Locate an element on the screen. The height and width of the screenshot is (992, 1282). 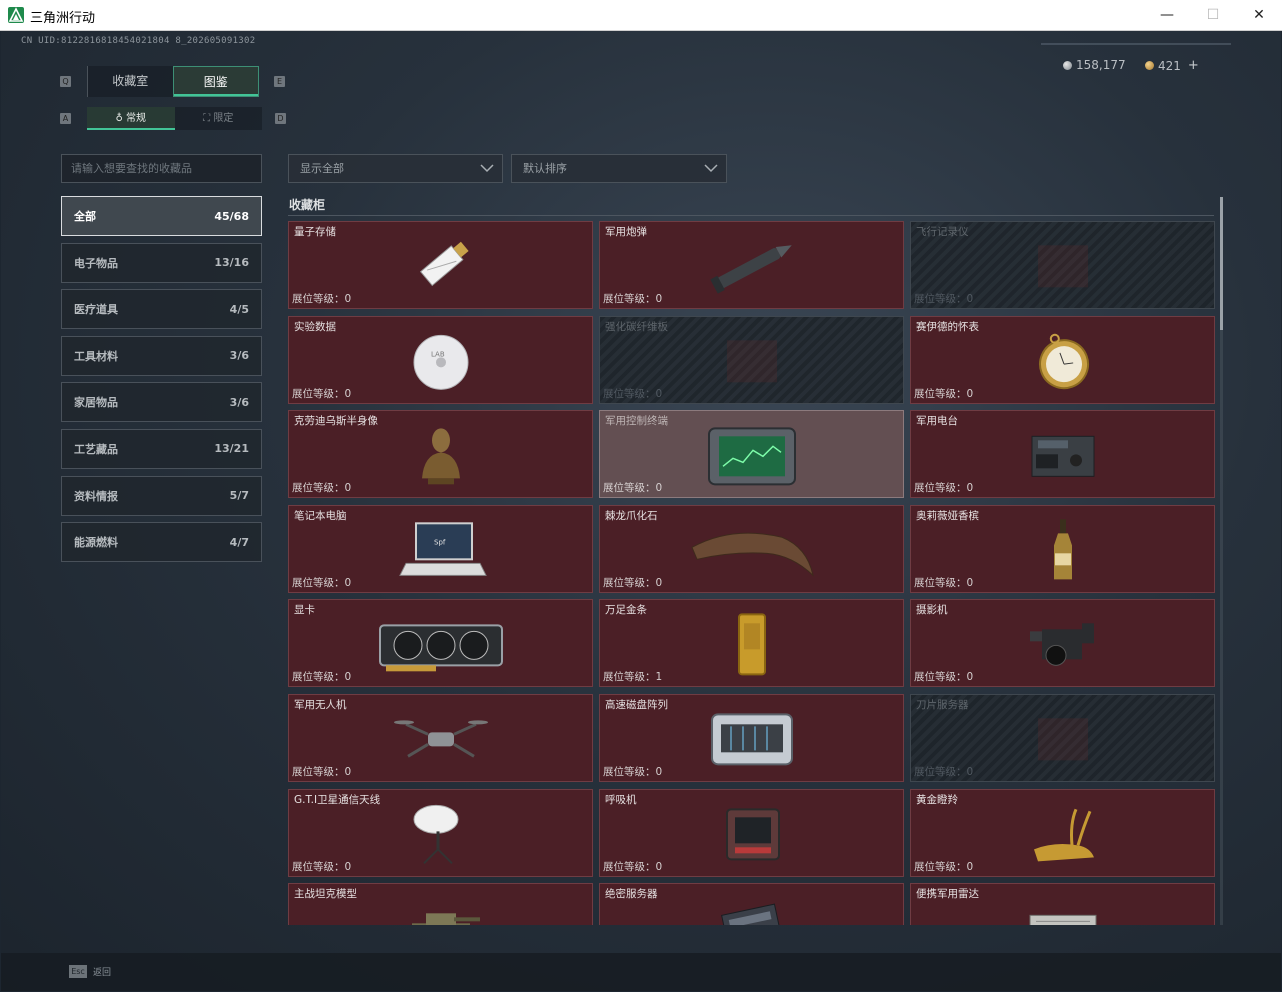
svg-text: Spf is located at coordinates (440, 542).